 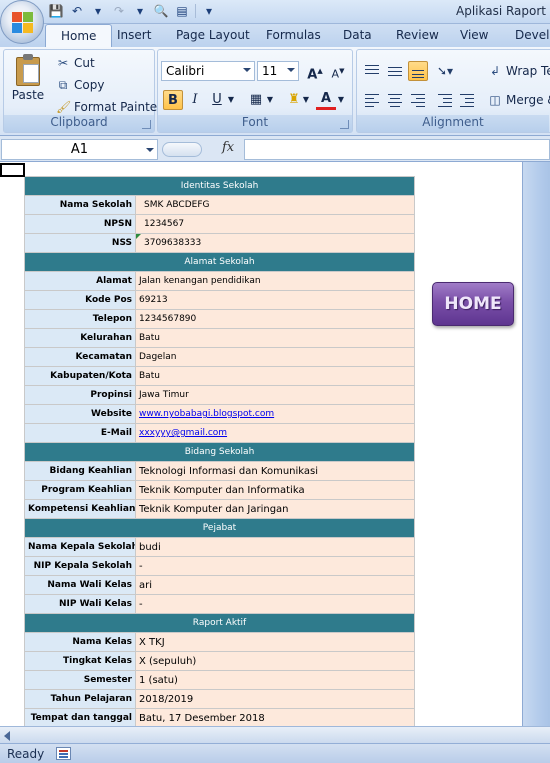 What do you see at coordinates (134, 35) in the screenshot?
I see `tab-insert: Insert` at bounding box center [134, 35].